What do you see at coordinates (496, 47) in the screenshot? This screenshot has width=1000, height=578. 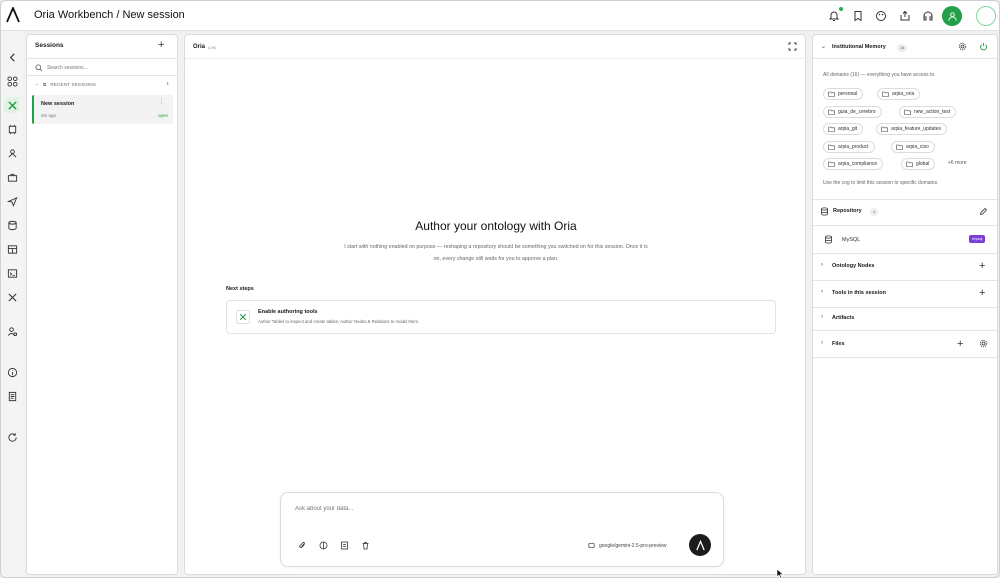 I see `chat-header: Oria 4.96` at bounding box center [496, 47].